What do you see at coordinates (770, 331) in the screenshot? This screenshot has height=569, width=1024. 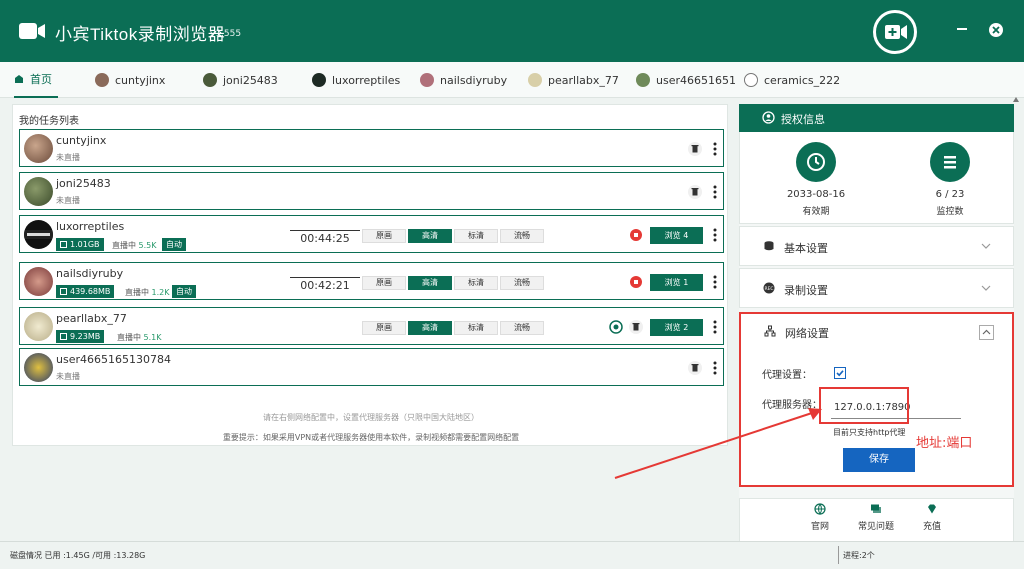 I see `network-icon` at bounding box center [770, 331].